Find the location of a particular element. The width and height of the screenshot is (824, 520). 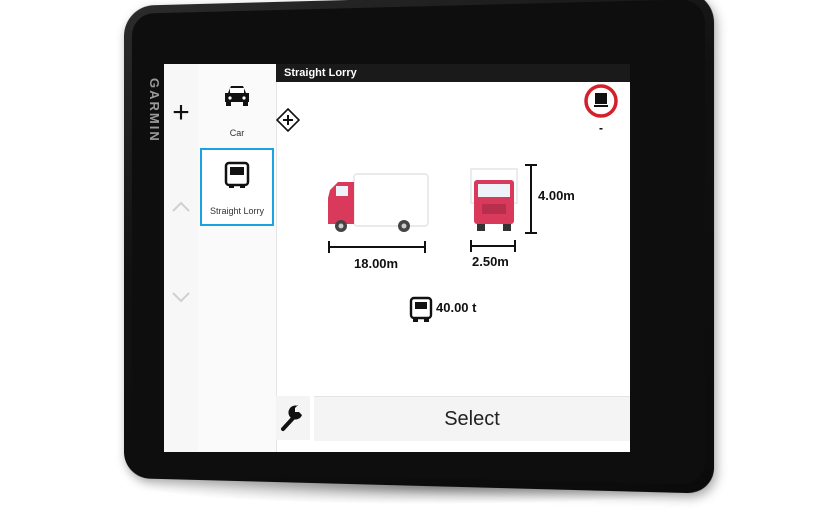

add-vehicle-button: + is located at coordinates (181, 113).